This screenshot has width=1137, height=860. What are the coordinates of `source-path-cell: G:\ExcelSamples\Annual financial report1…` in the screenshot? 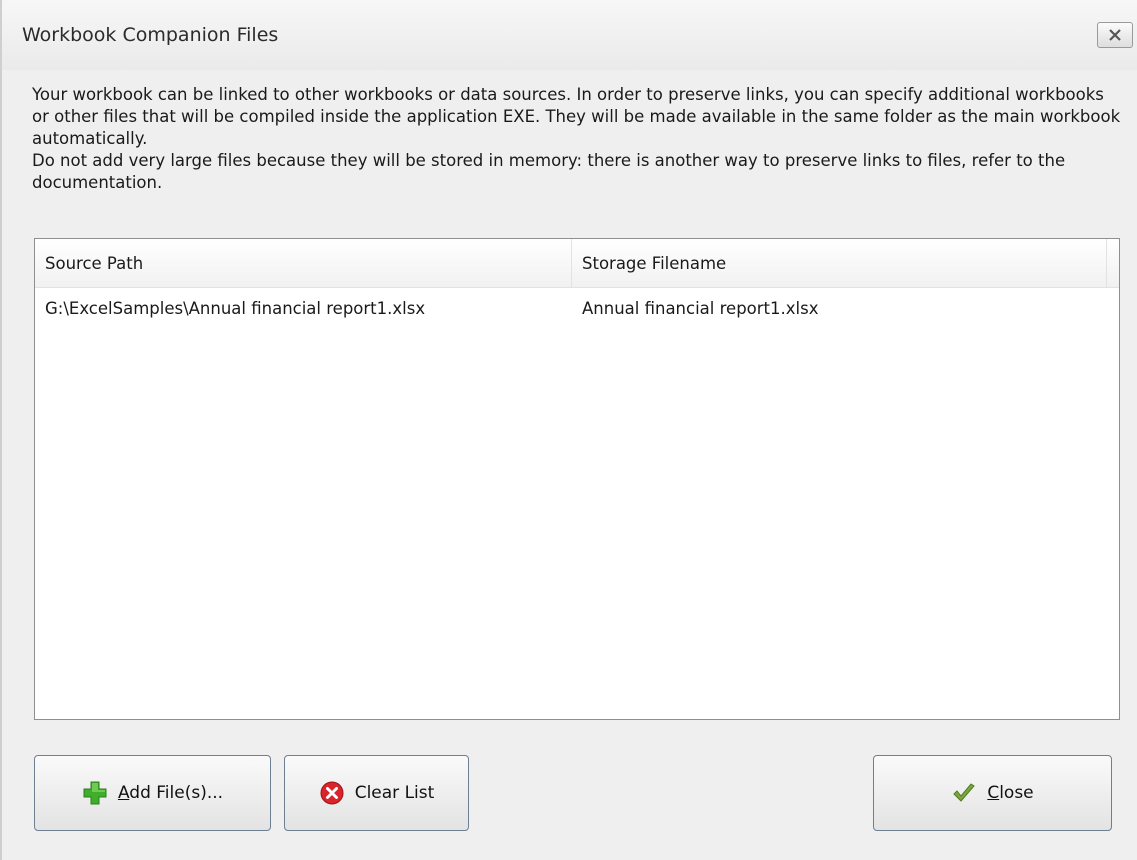 It's located at (235, 308).